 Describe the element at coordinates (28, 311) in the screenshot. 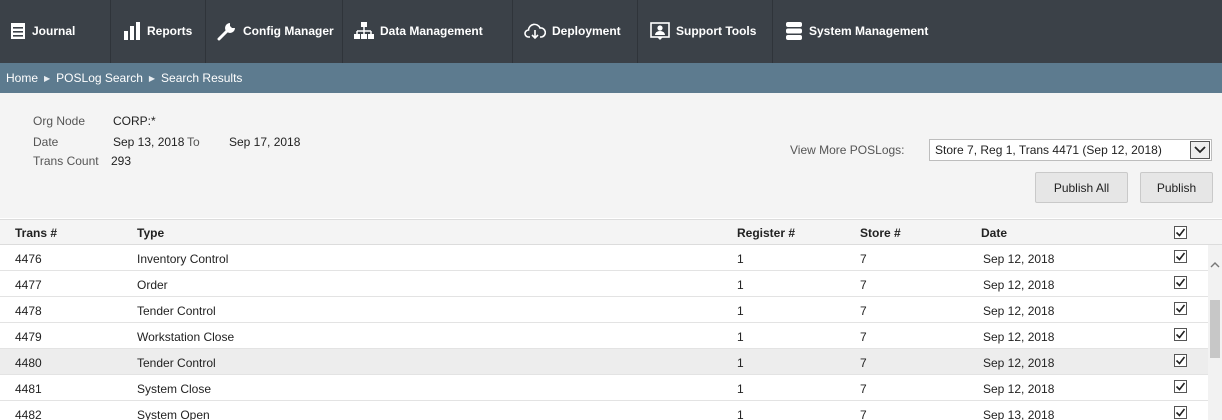

I see `cell-trans: 4478` at that location.